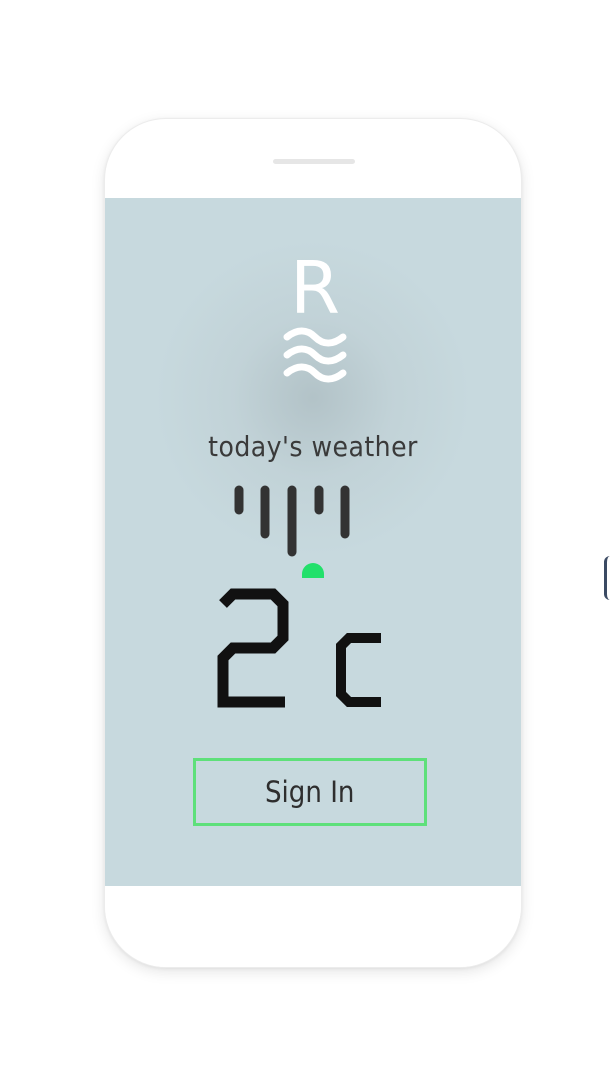  I want to click on r-waves-logo-icon: R, so click(315, 317).